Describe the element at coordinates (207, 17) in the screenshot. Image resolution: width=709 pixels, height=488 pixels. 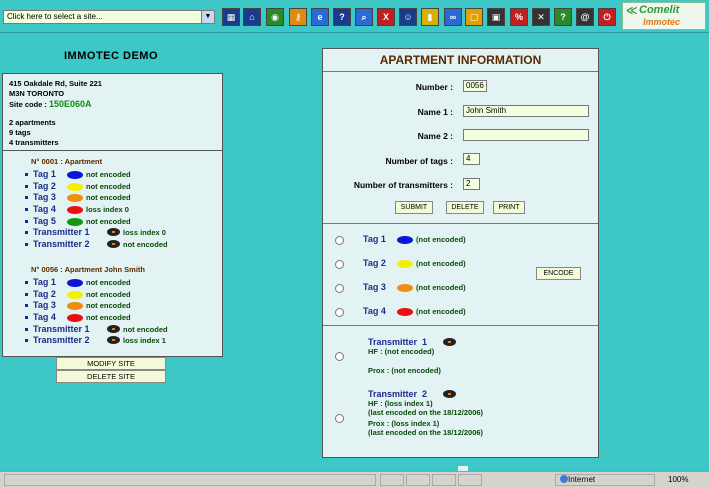
I see `chevron-down-icon: ▼` at that location.